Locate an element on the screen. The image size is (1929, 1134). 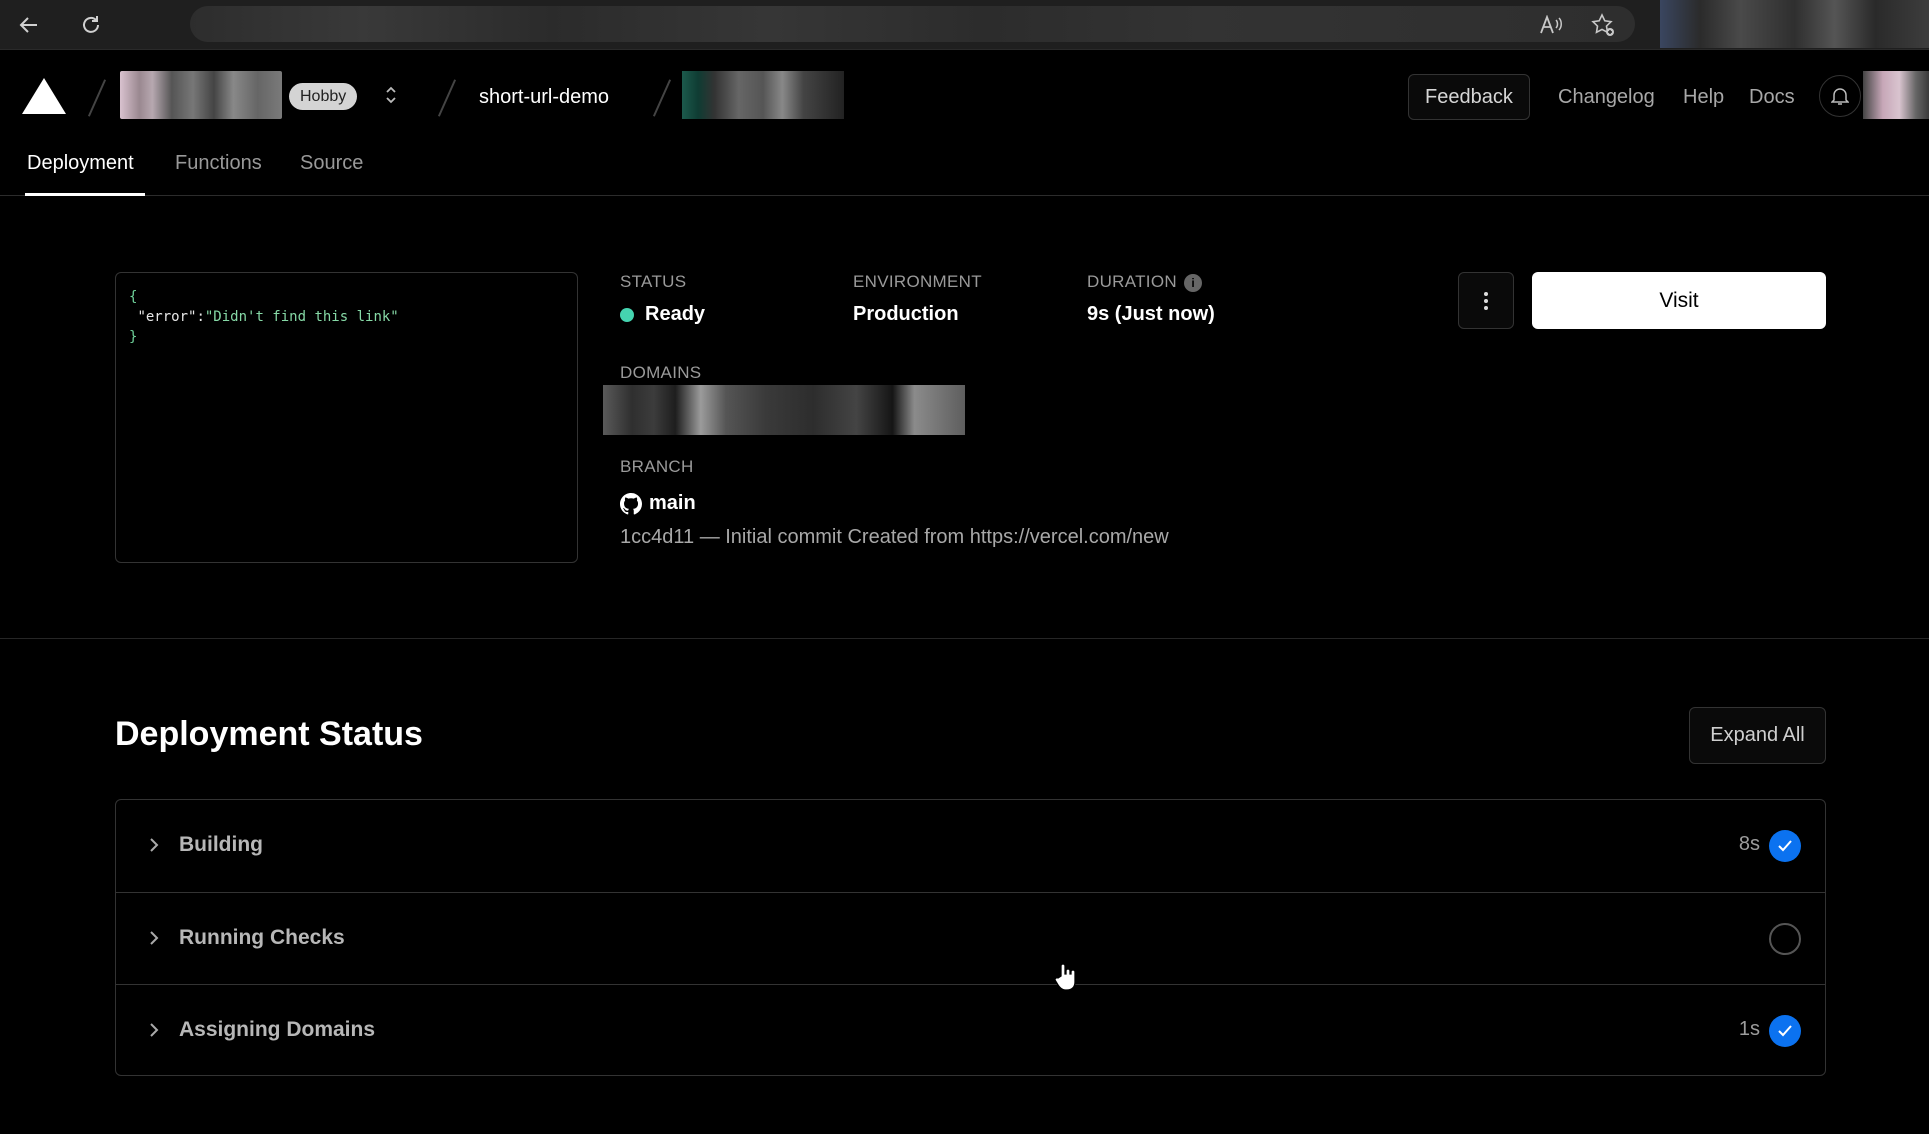
status-label: STATUS is located at coordinates (653, 281).